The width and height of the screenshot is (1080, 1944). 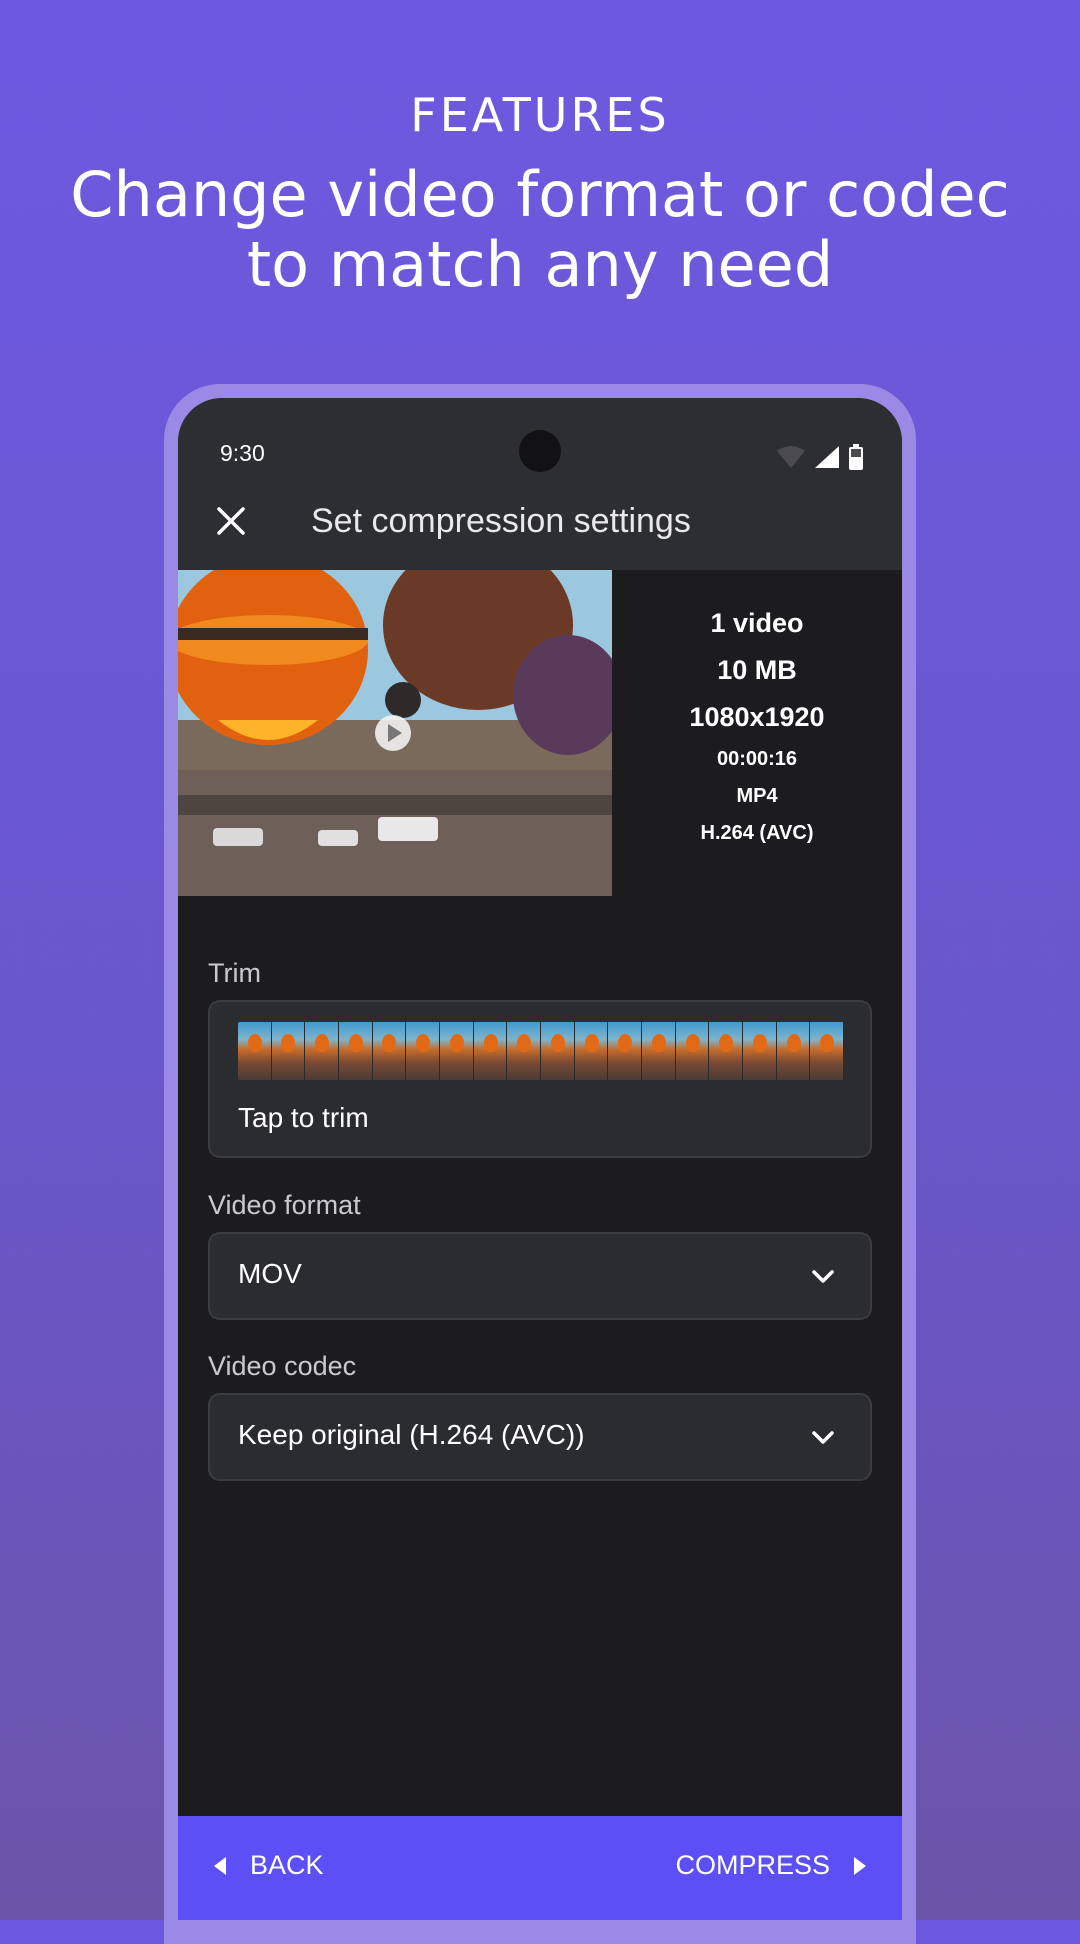 I want to click on battery-icon, so click(x=856, y=457).